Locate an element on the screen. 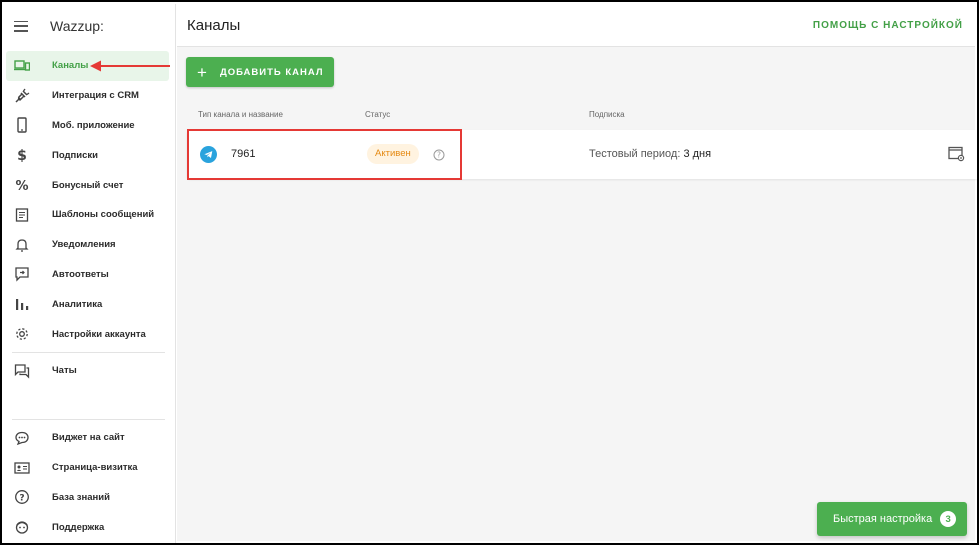  sidebar-item-label: База знаний is located at coordinates (81, 497).